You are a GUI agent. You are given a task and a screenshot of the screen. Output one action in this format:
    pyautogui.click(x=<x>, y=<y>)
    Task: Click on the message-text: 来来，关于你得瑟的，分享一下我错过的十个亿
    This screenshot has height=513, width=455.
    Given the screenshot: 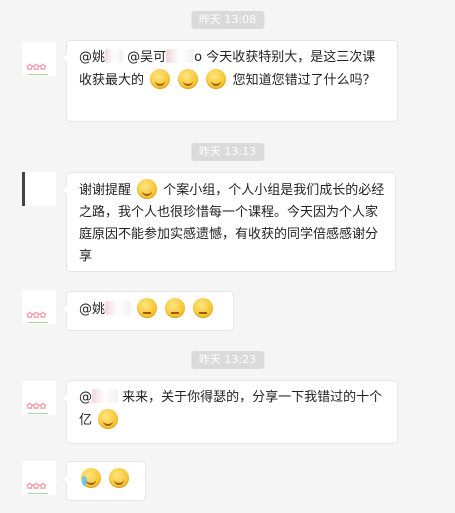 What is the action you would take?
    pyautogui.click(x=231, y=409)
    